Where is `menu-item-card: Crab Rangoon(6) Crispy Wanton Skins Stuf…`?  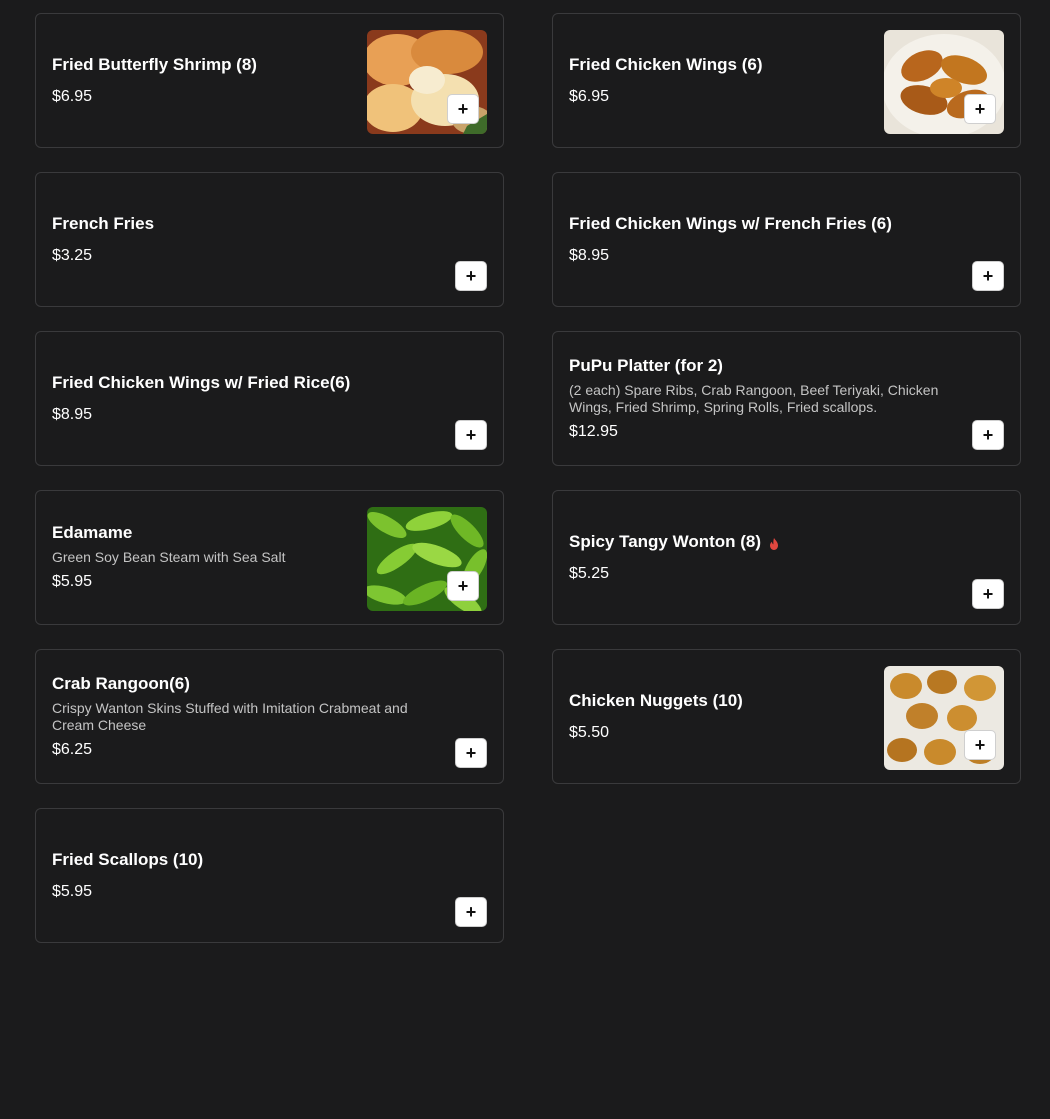
menu-item-card: Crab Rangoon(6) Crispy Wanton Skins Stuf… is located at coordinates (269, 716).